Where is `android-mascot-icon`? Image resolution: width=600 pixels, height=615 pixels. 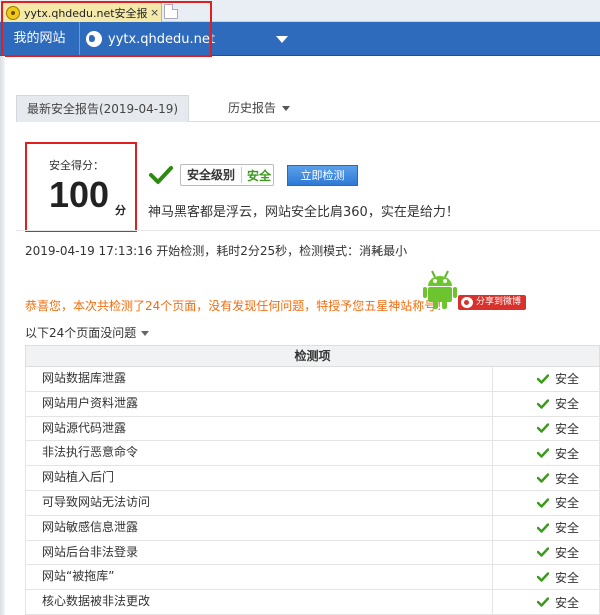
android-mascot-icon is located at coordinates (440, 289).